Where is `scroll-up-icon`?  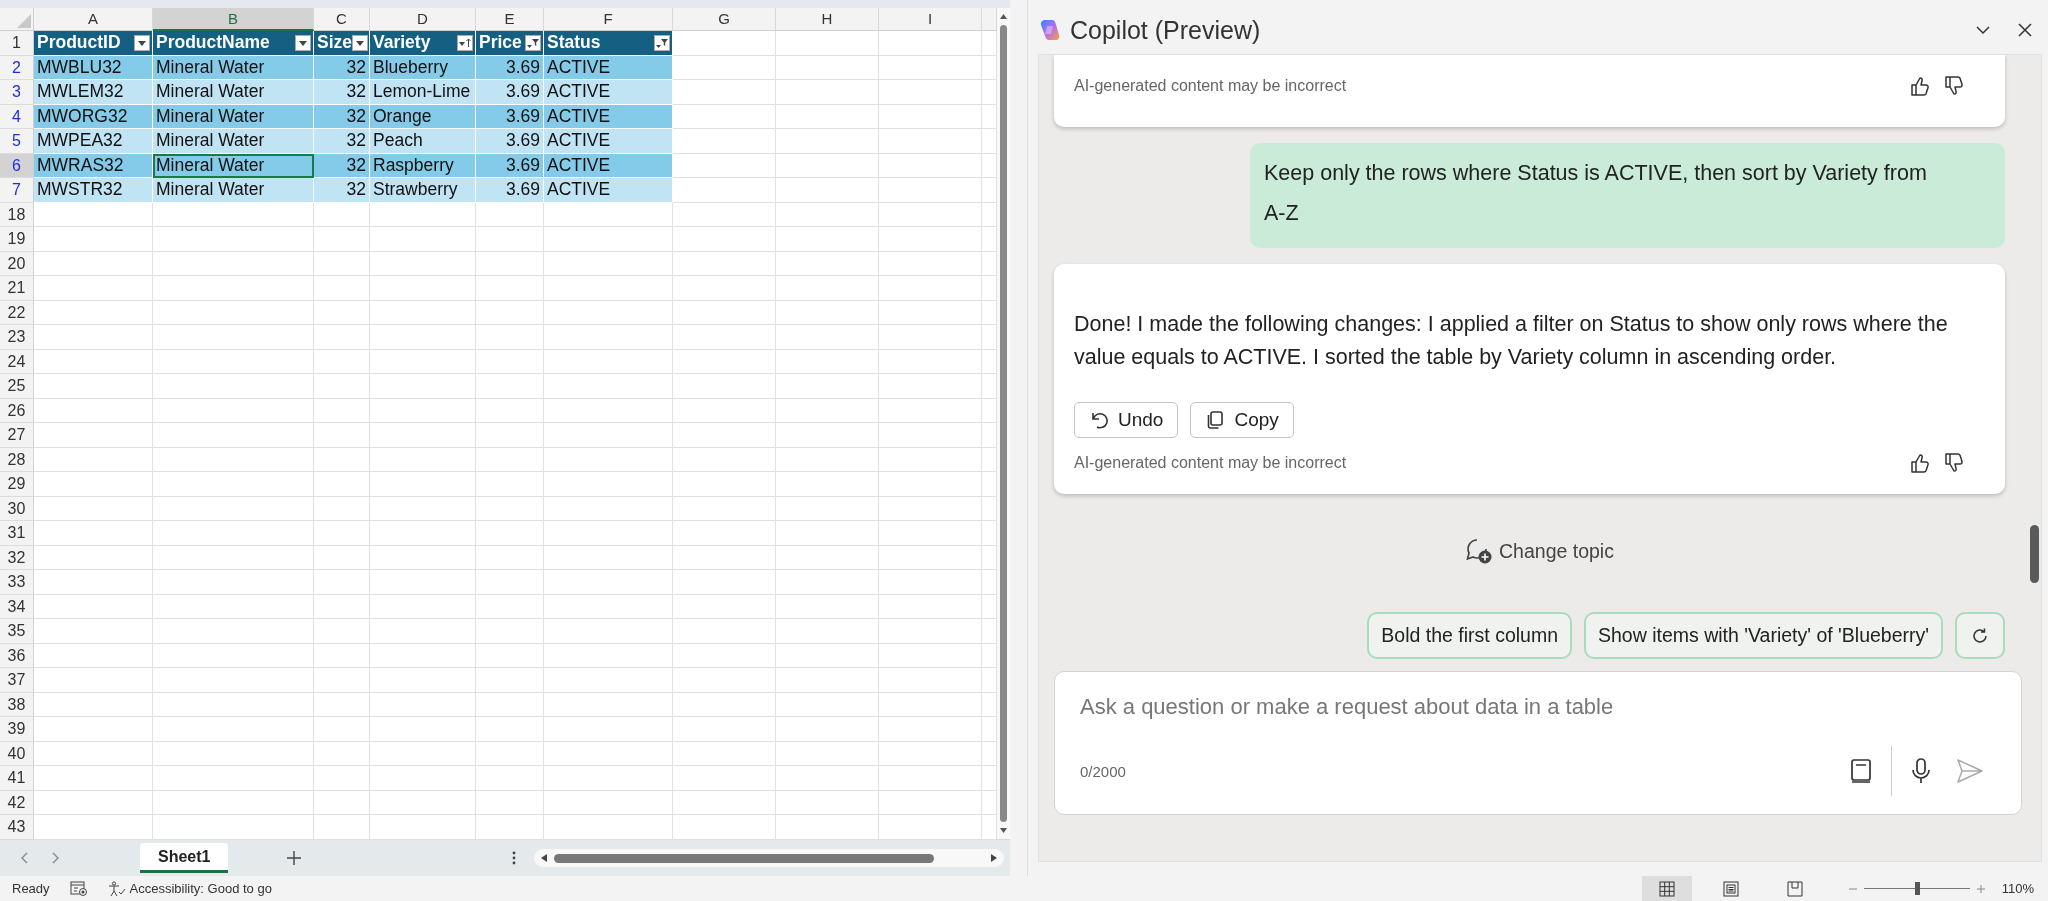
scroll-up-icon is located at coordinates (1003, 16).